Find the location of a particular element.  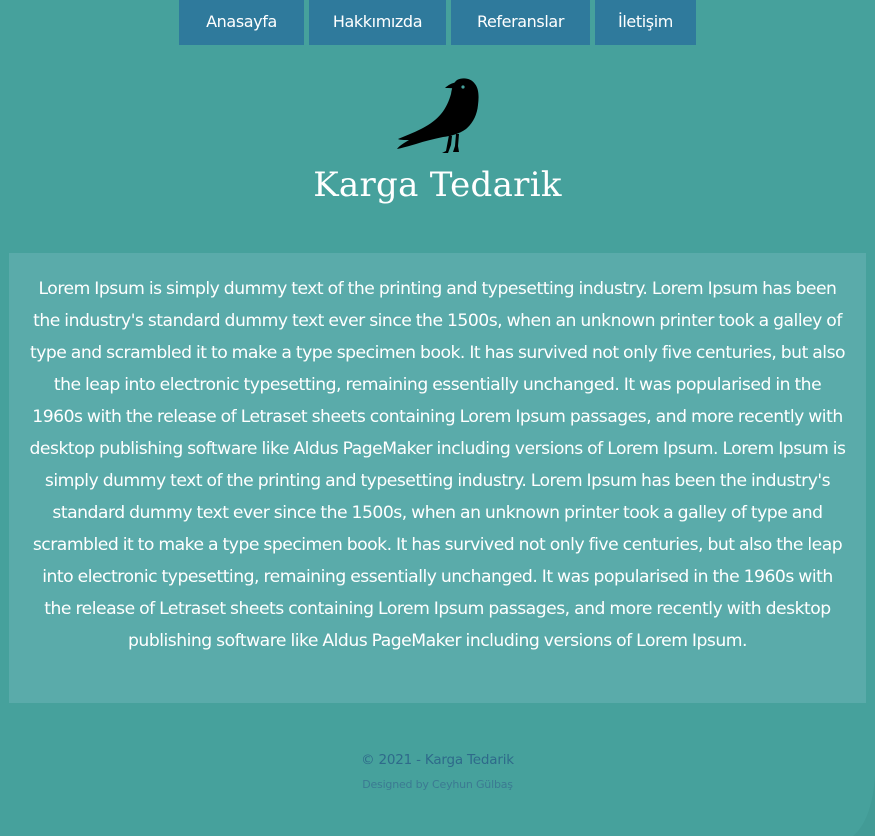

nav-item-hakkimizda: Hakkımızda is located at coordinates (377, 22).